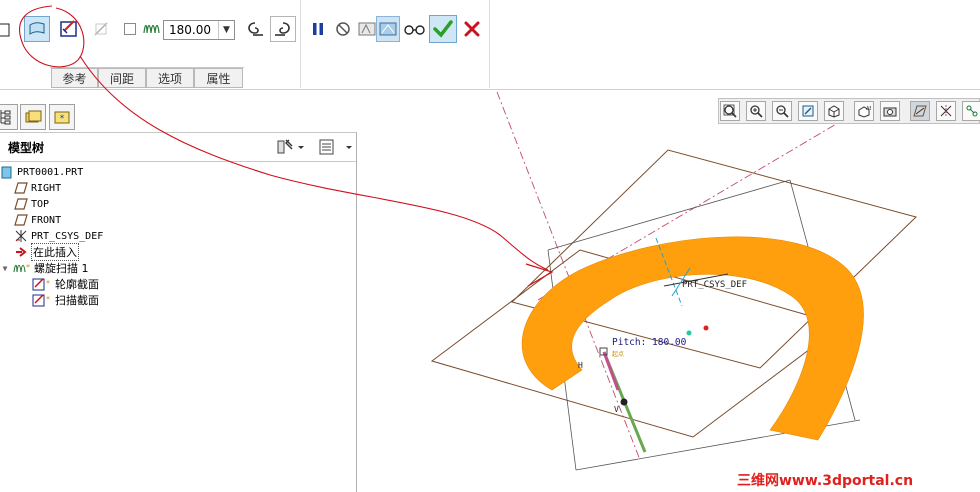  Describe the element at coordinates (31, 204) in the screenshot. I see `tree-item-top: TOP` at that location.